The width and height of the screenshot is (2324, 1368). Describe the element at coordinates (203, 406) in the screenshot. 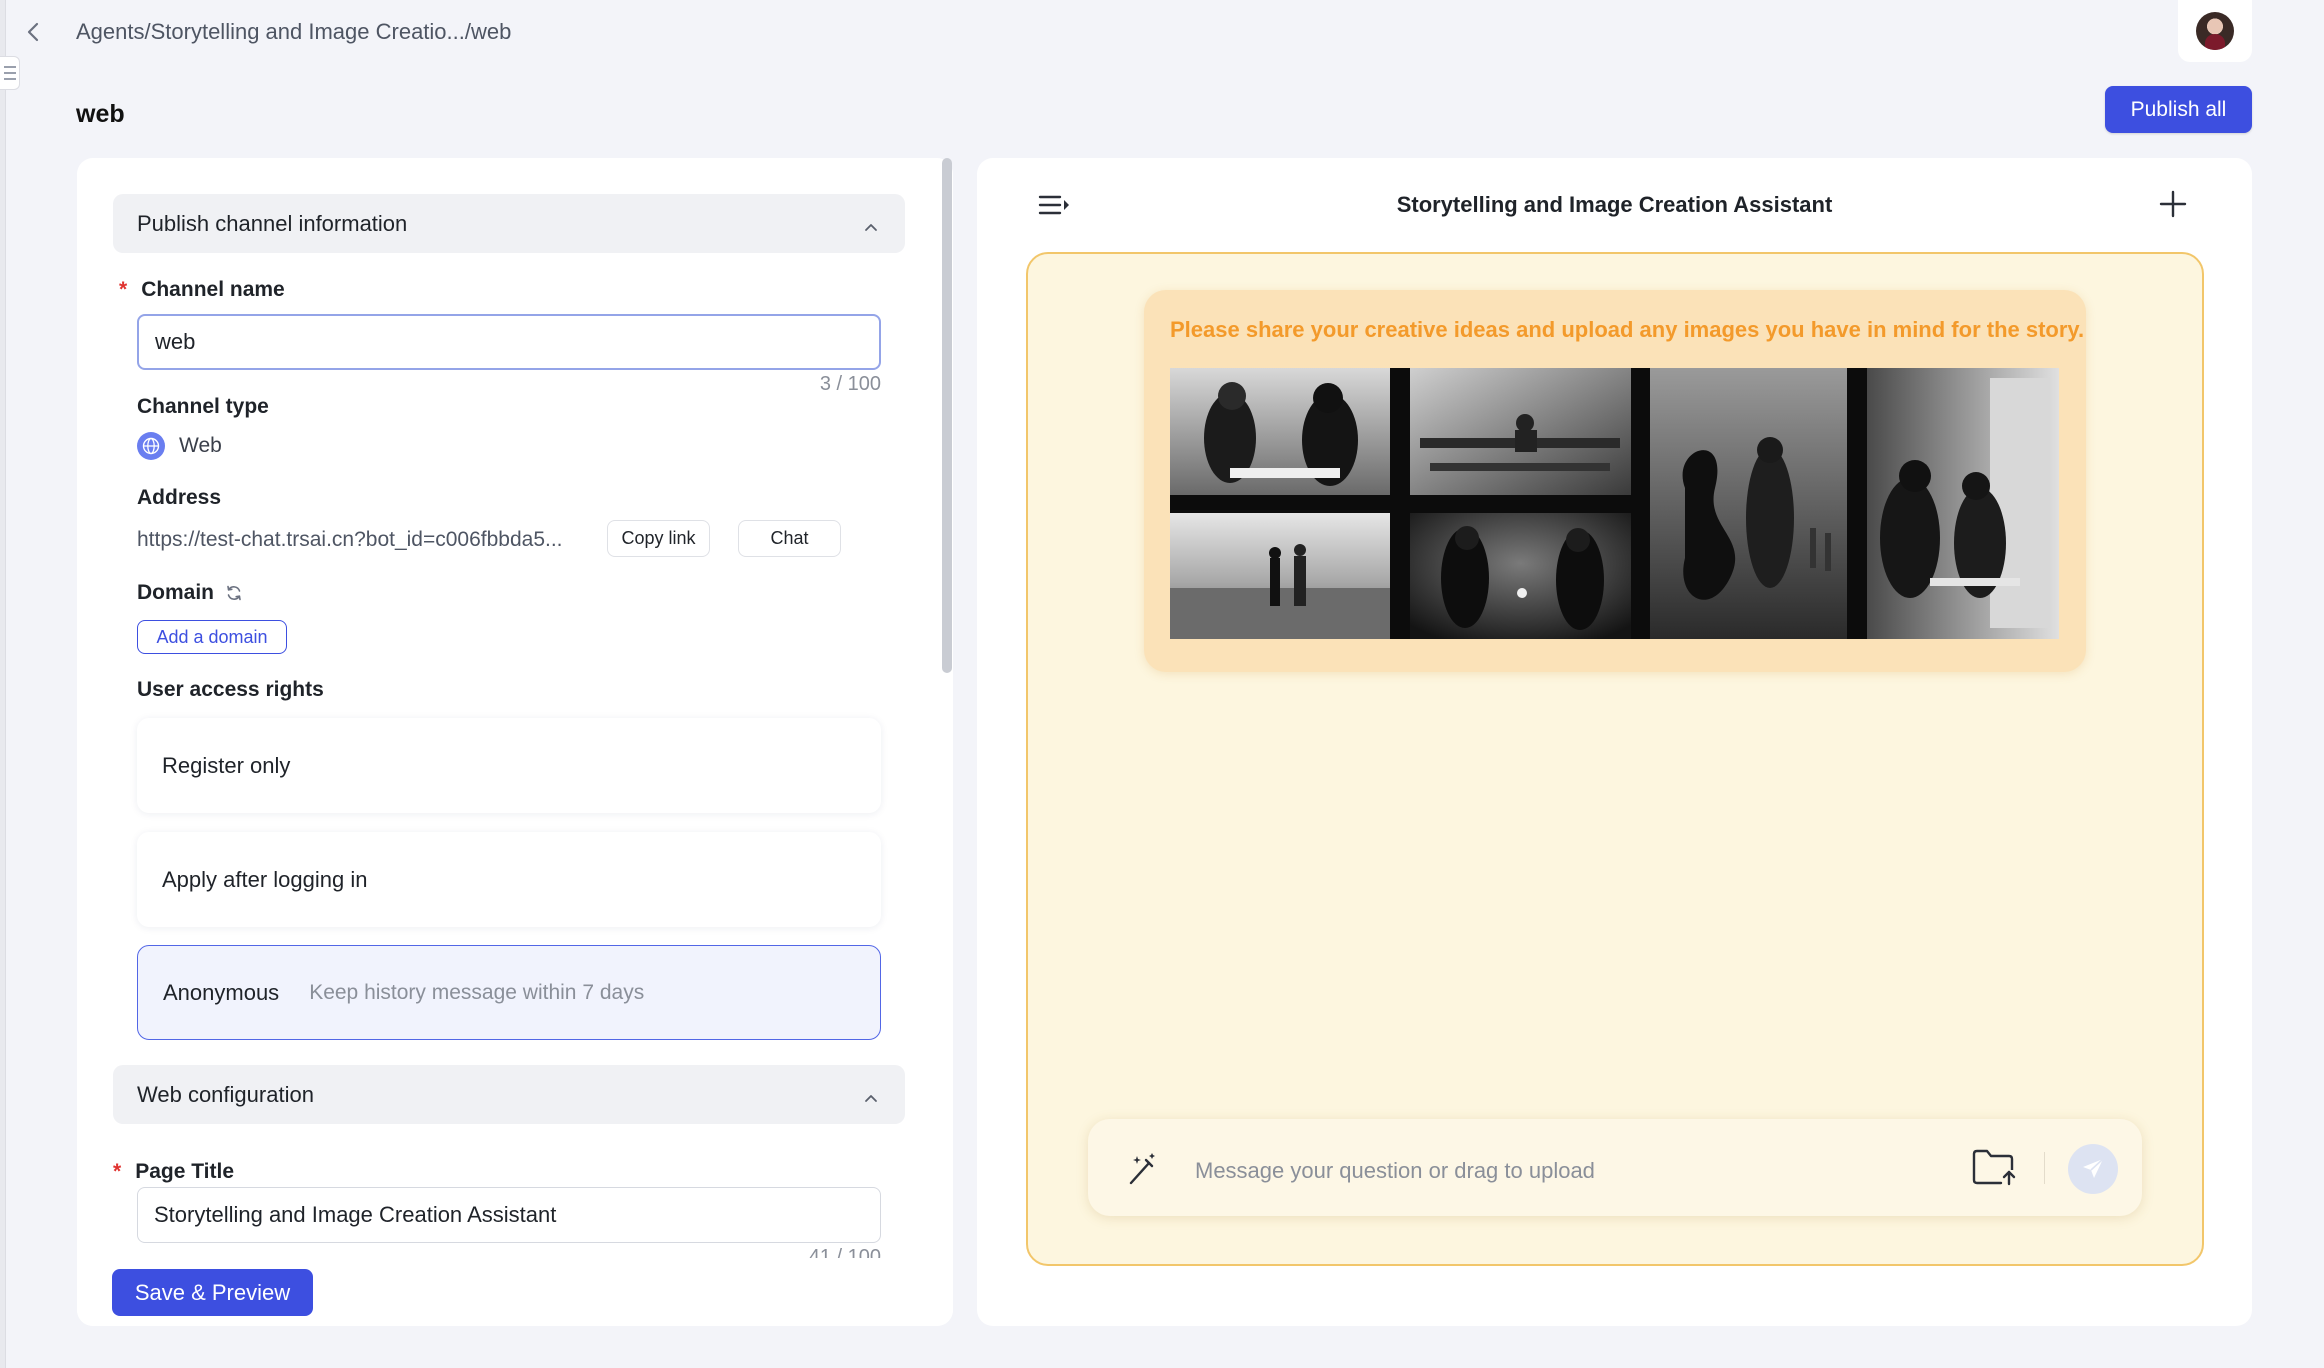

I see `channel-type-label: Channel type` at that location.